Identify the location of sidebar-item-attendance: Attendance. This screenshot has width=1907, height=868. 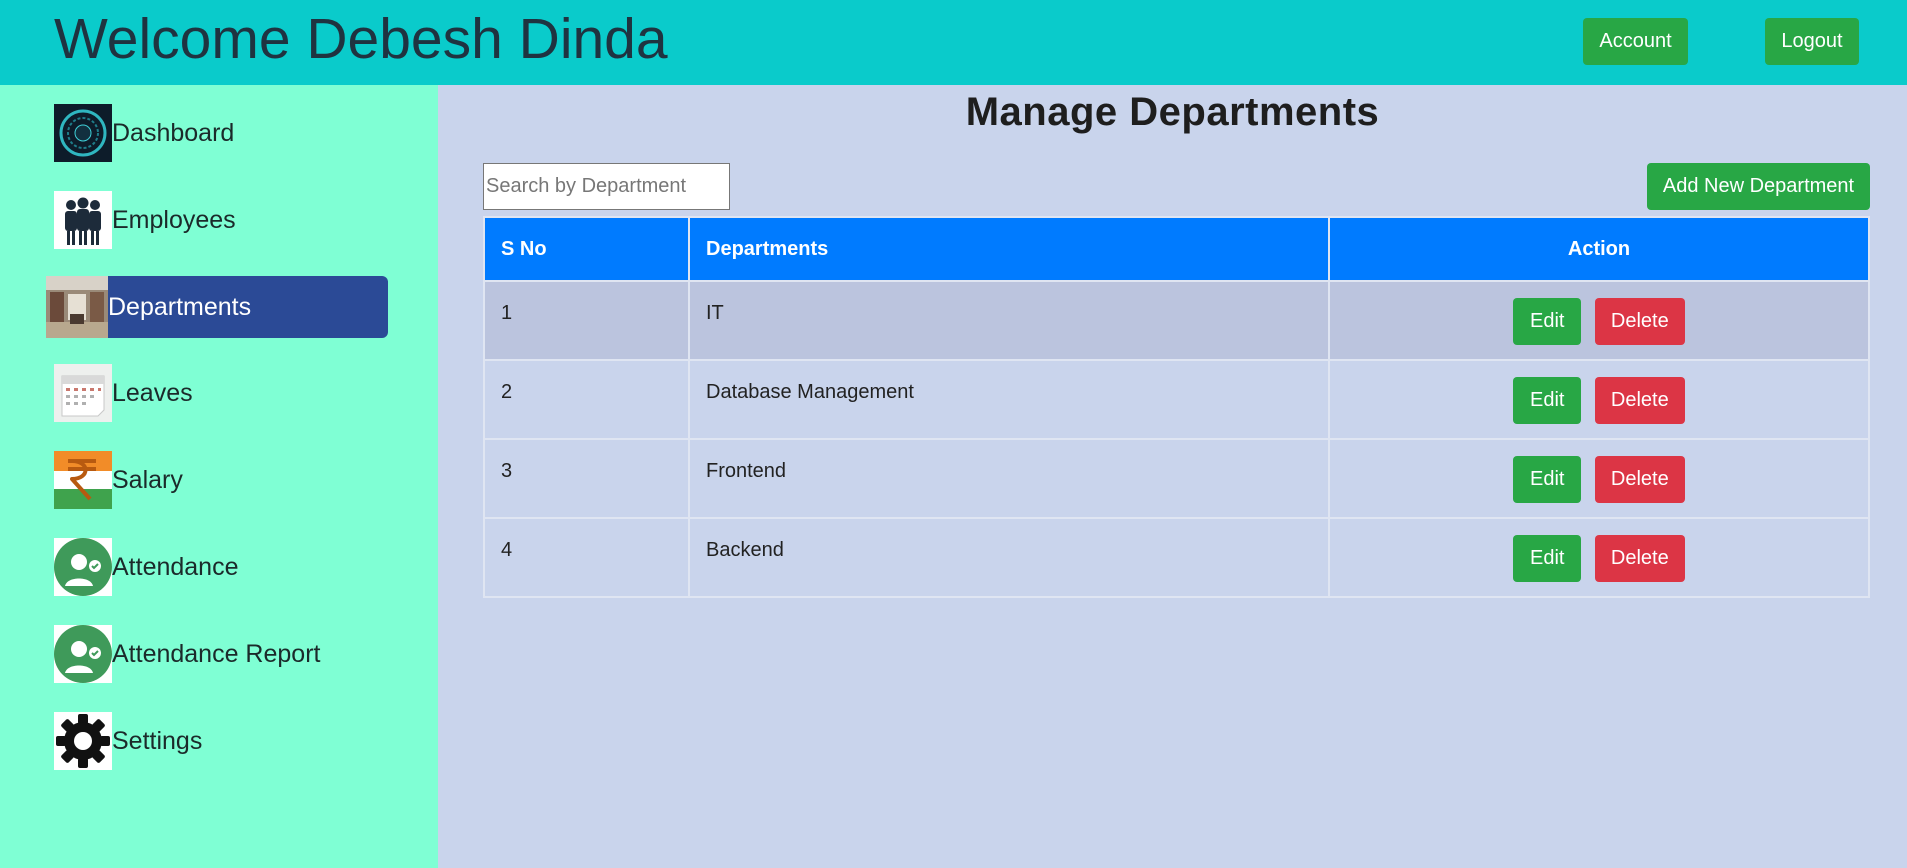
(219, 567).